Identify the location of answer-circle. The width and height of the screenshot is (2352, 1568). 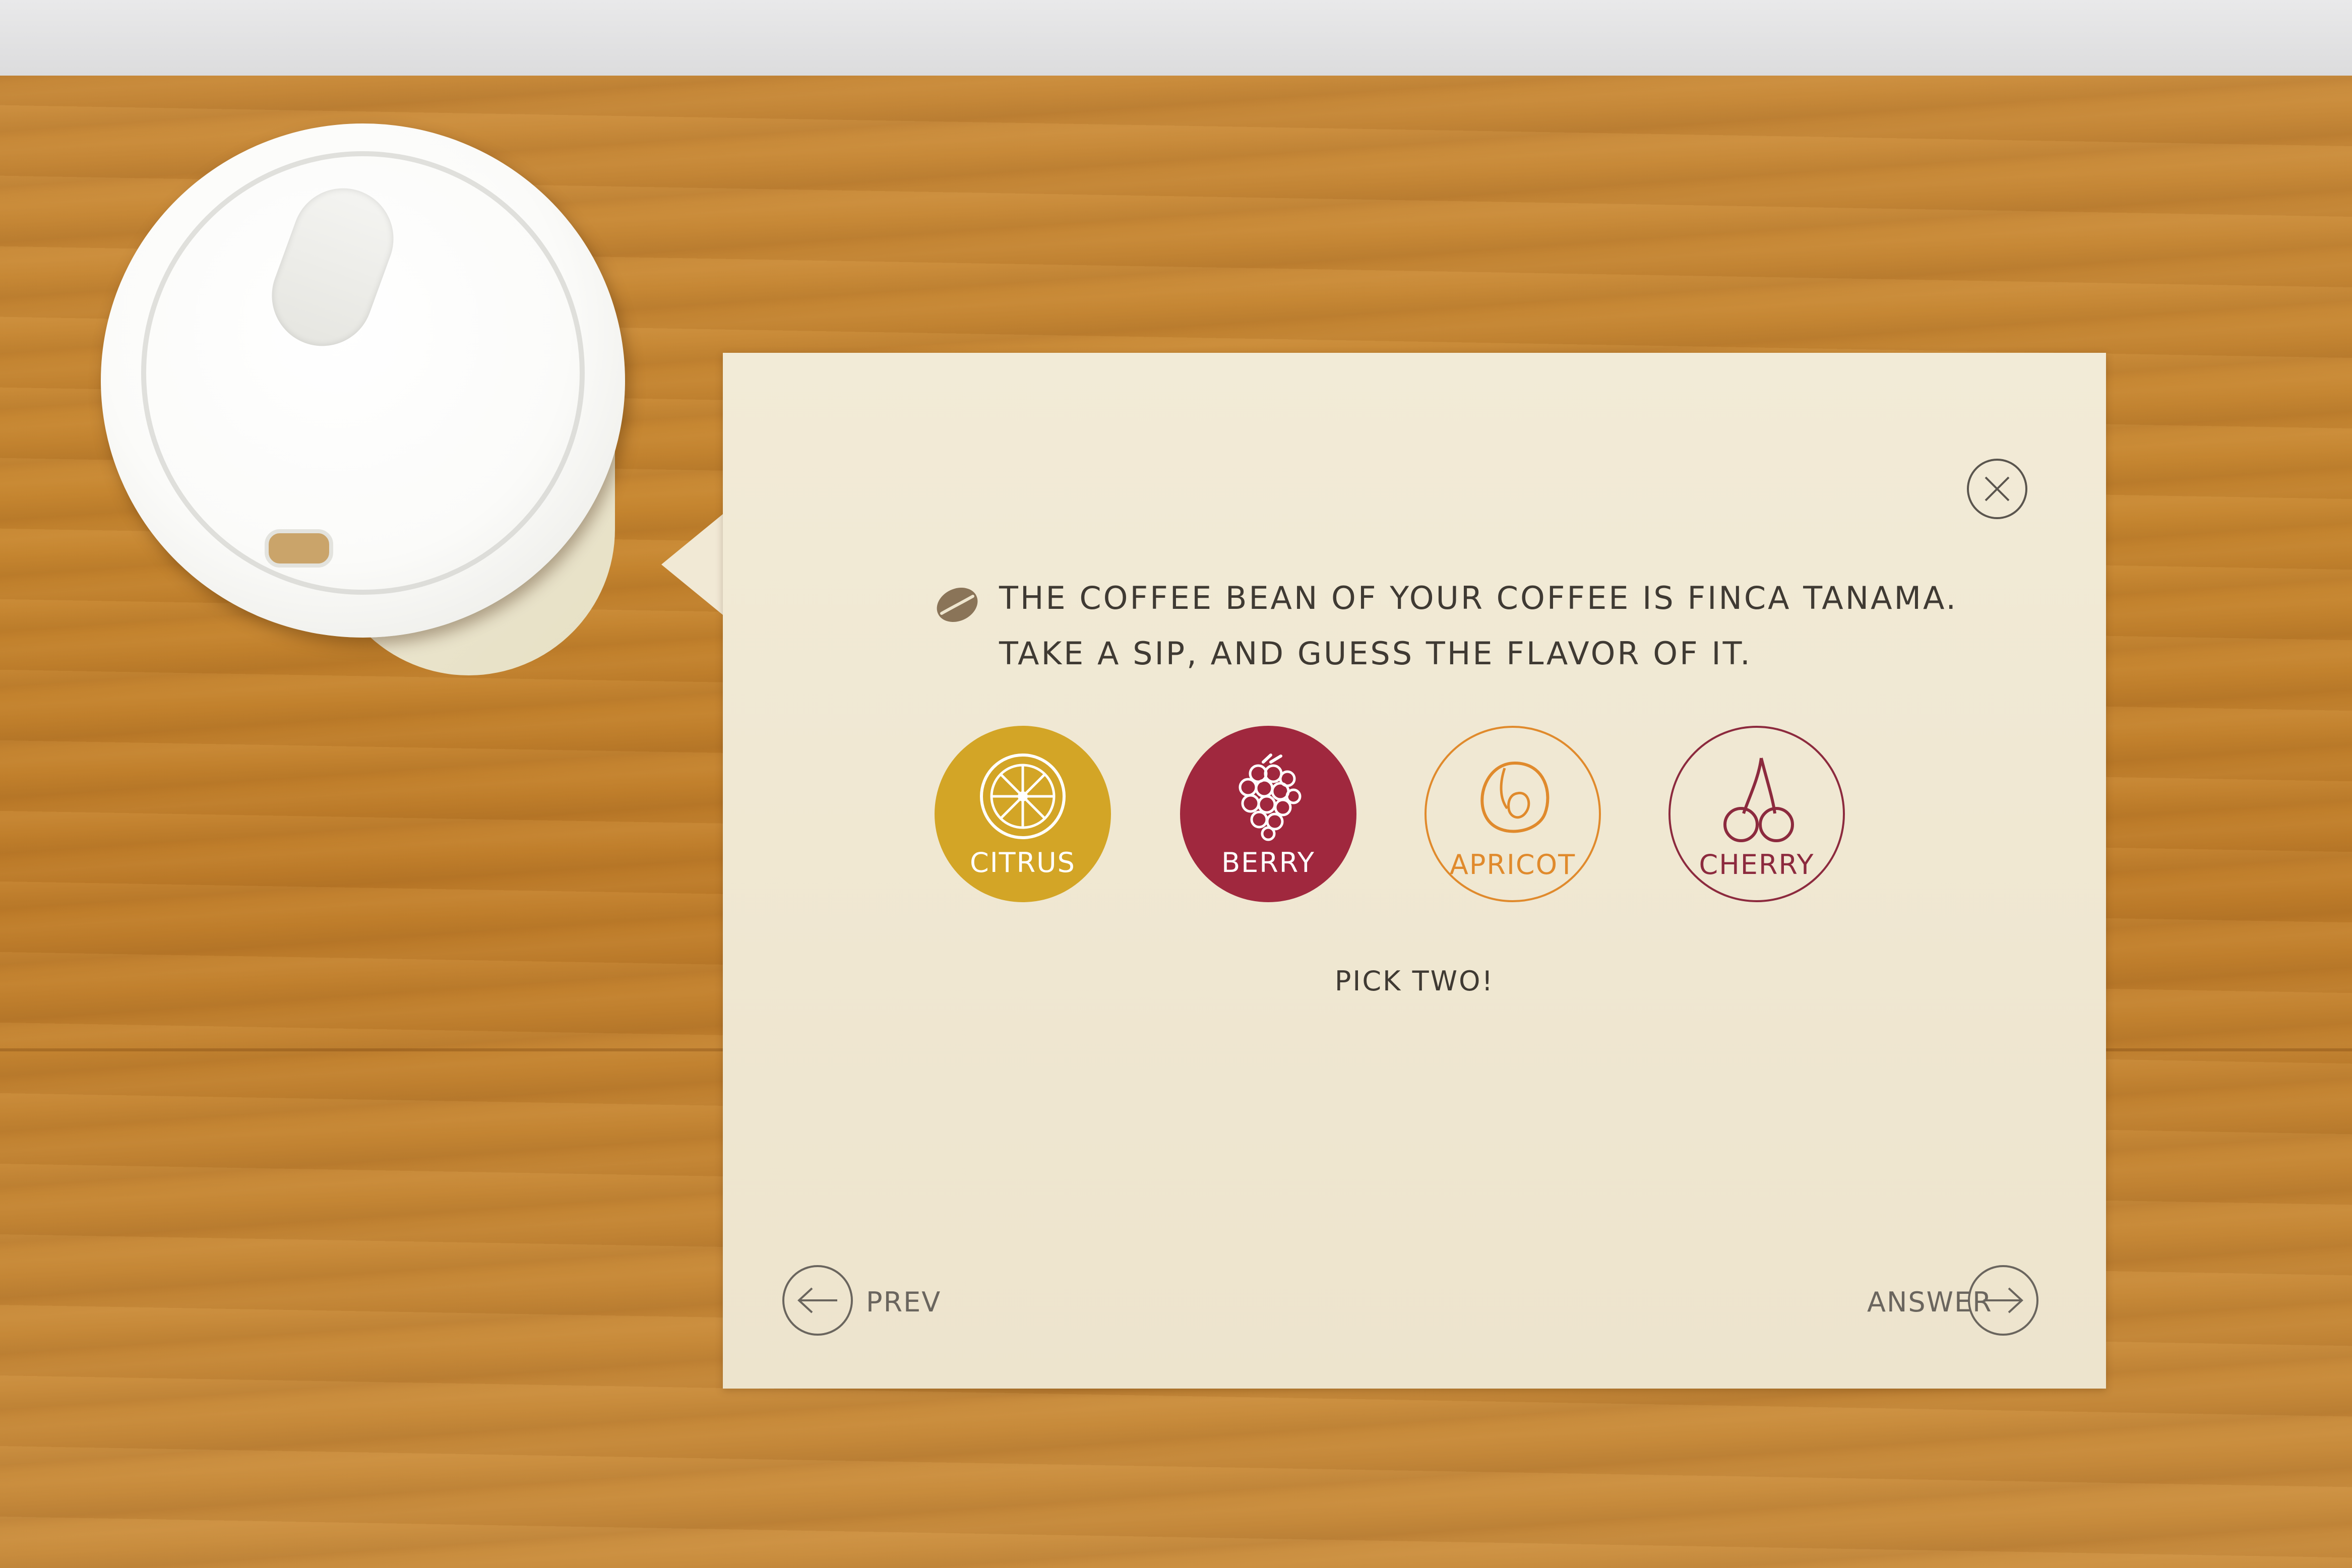
(2003, 1300).